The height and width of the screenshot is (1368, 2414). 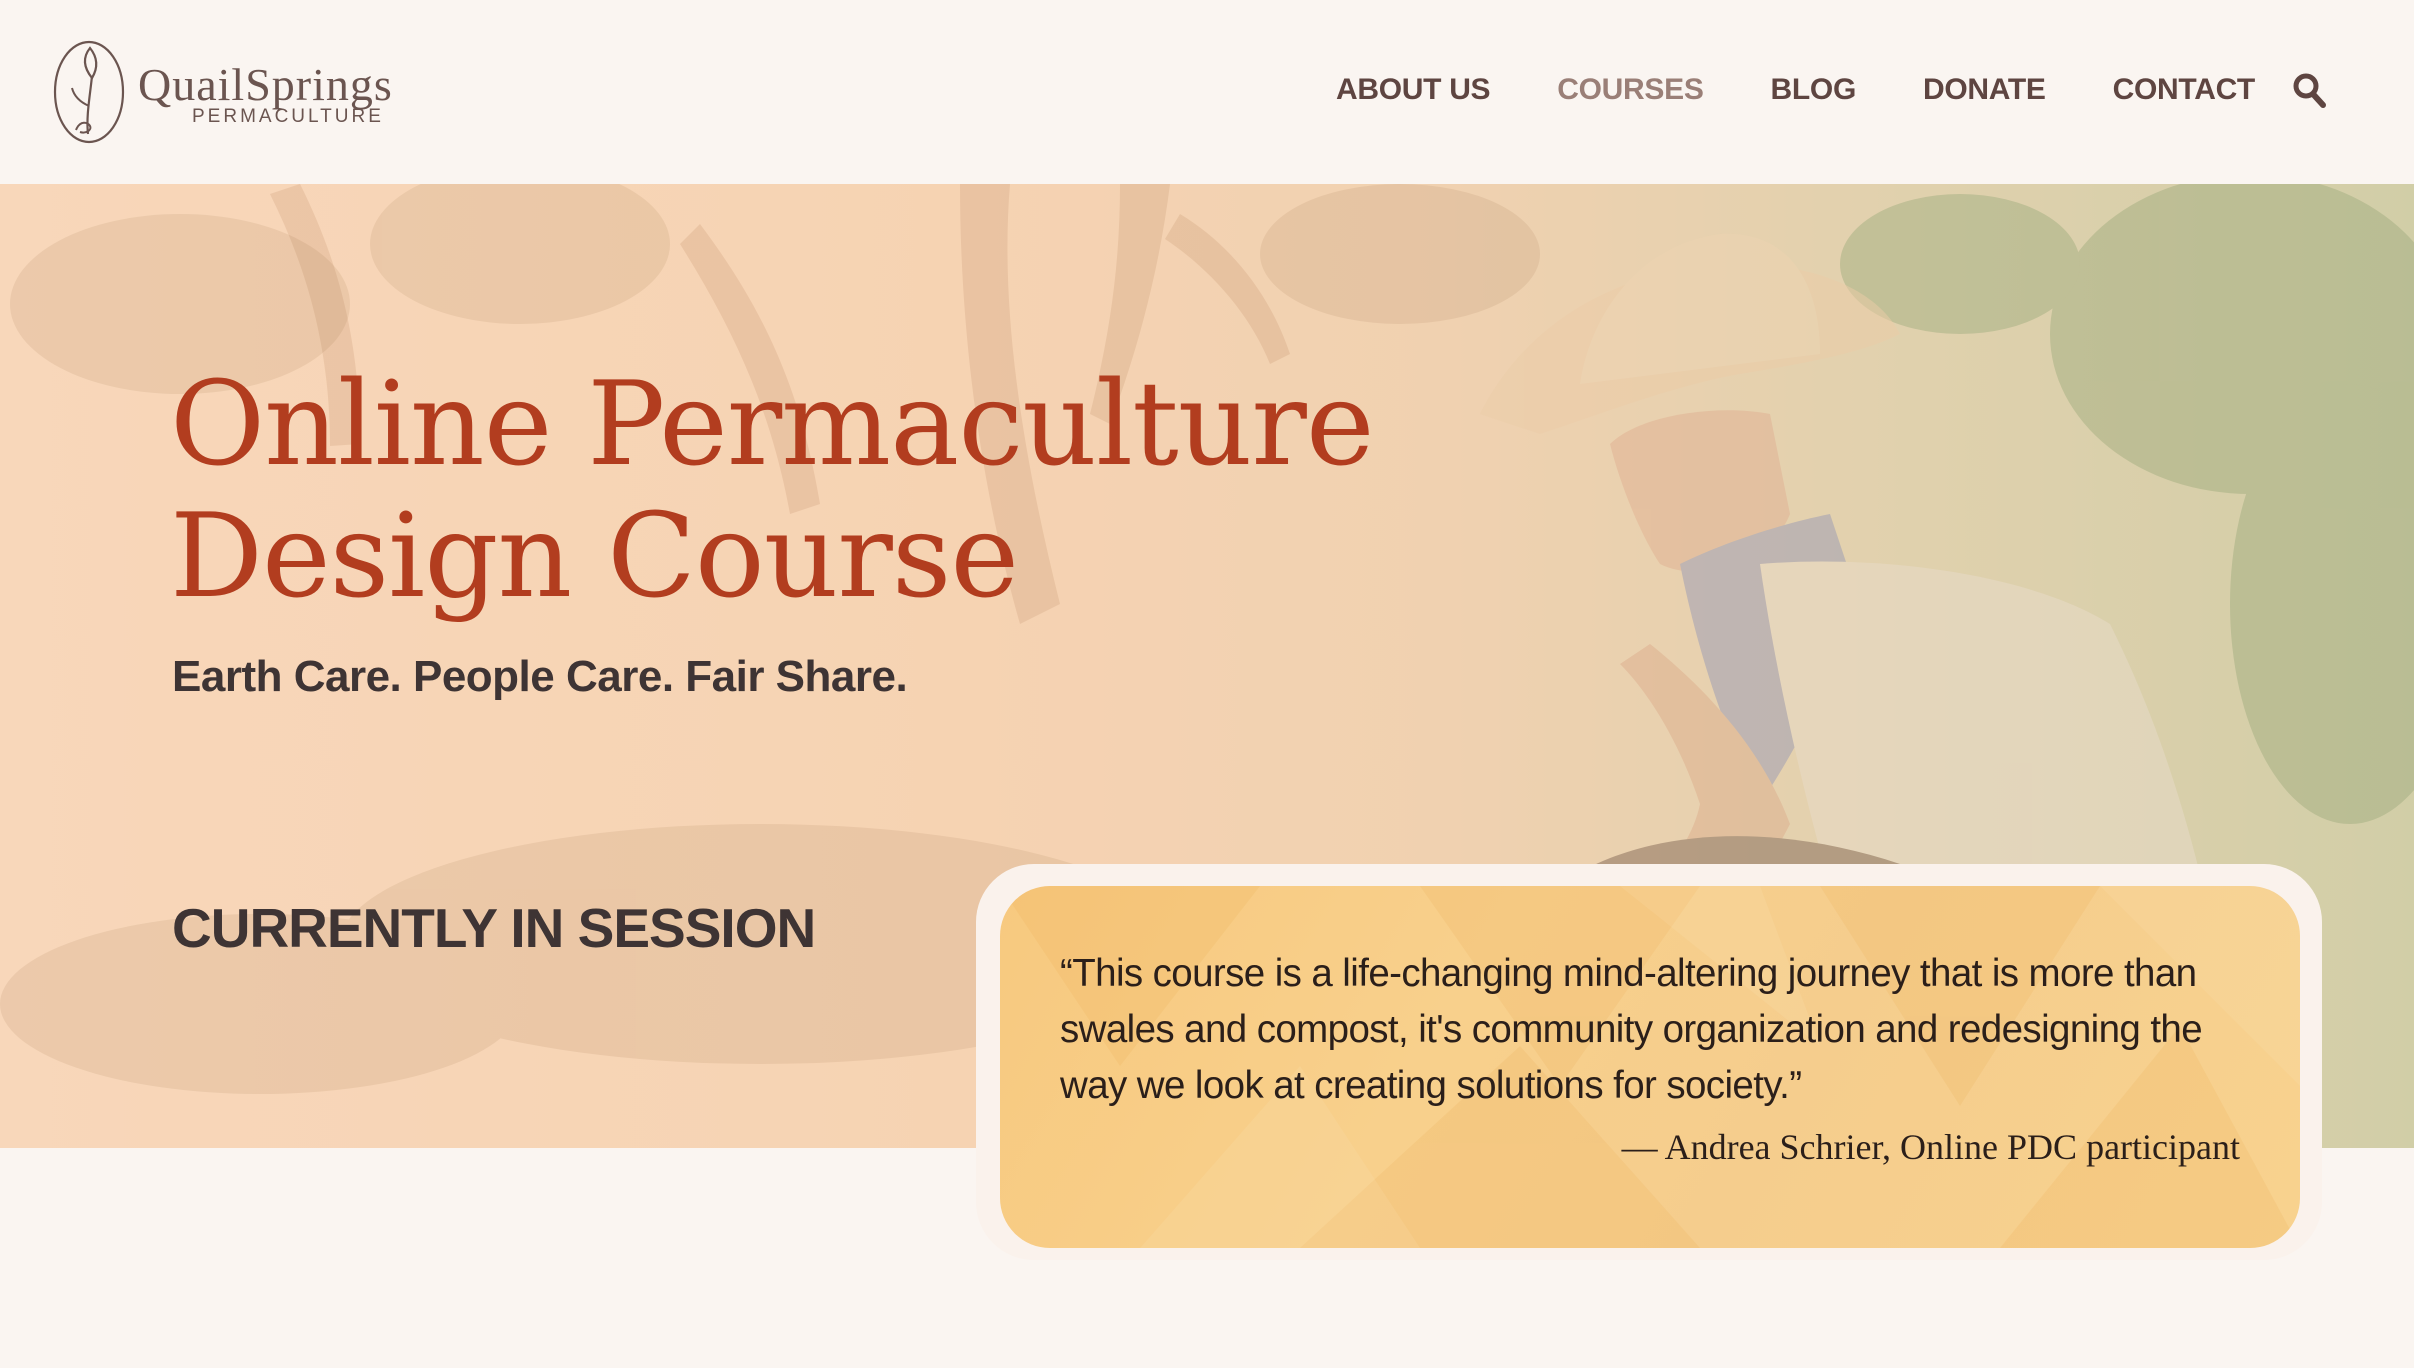 I want to click on sprout-logo-icon, so click(x=89, y=92).